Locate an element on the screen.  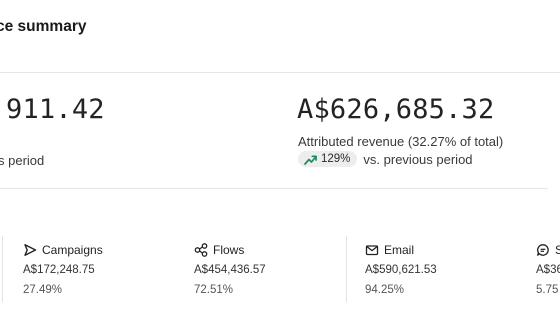
channel-name: S is located at coordinates (557, 250).